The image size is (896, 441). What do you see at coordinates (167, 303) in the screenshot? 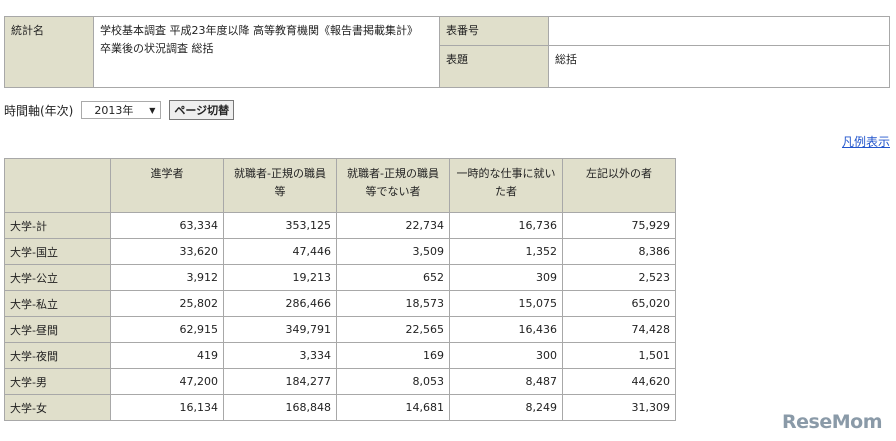
I see `table-cell: 25,802` at bounding box center [167, 303].